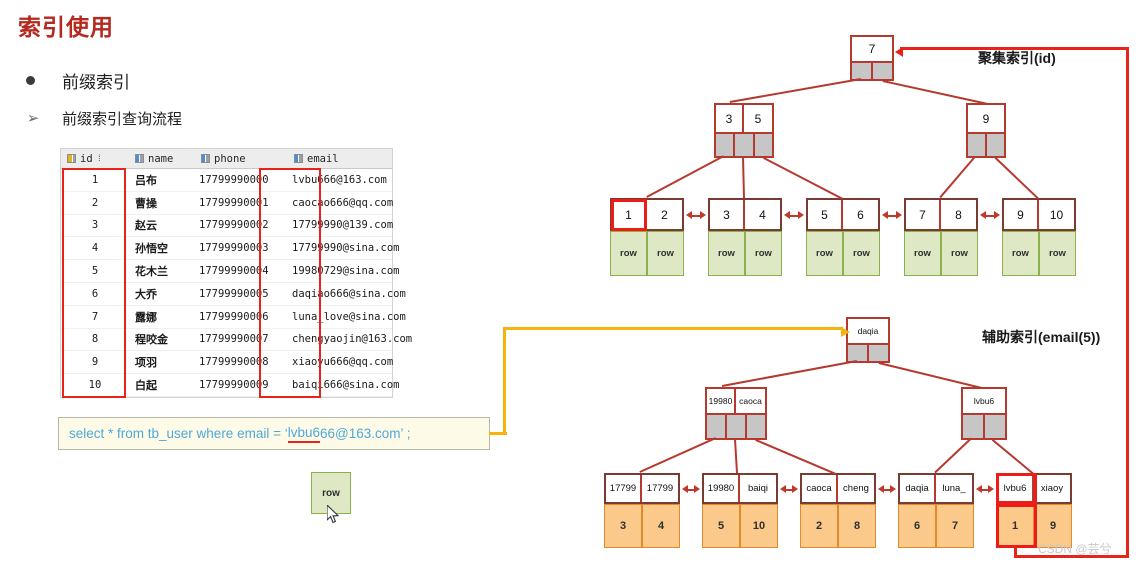 The height and width of the screenshot is (566, 1136). I want to click on table-row: 2 曹操 17799990001 caocao666@qq.com, so click(227, 203).